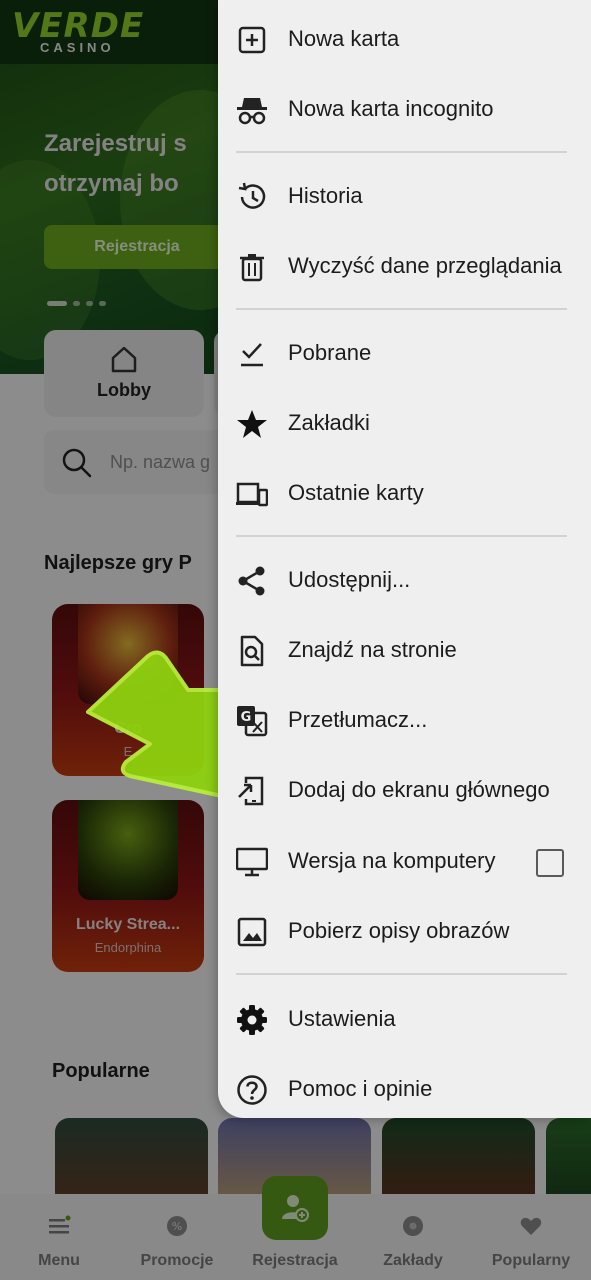  What do you see at coordinates (252, 651) in the screenshot?
I see `find-in-page-icon` at bounding box center [252, 651].